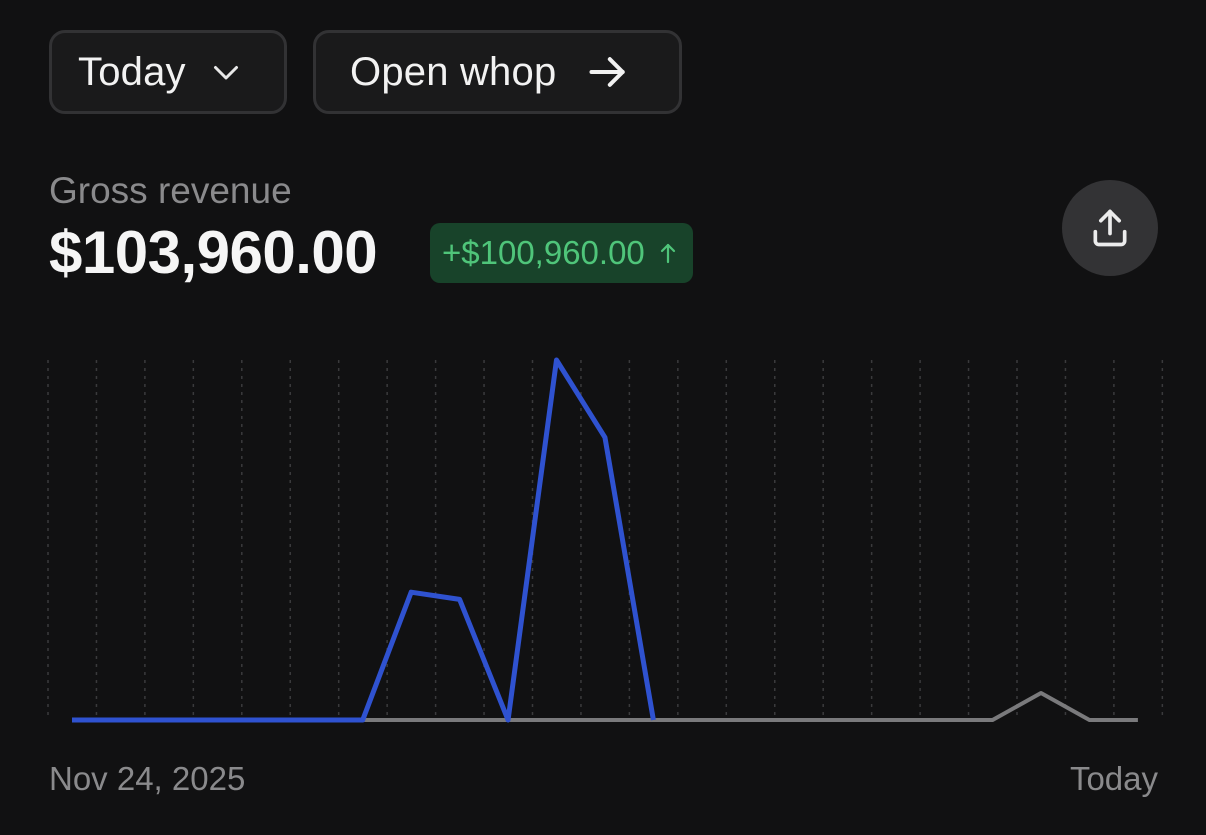 Image resolution: width=1206 pixels, height=835 pixels. Describe the element at coordinates (543, 252) in the screenshot. I see `delta-value: +$100,960.00` at that location.